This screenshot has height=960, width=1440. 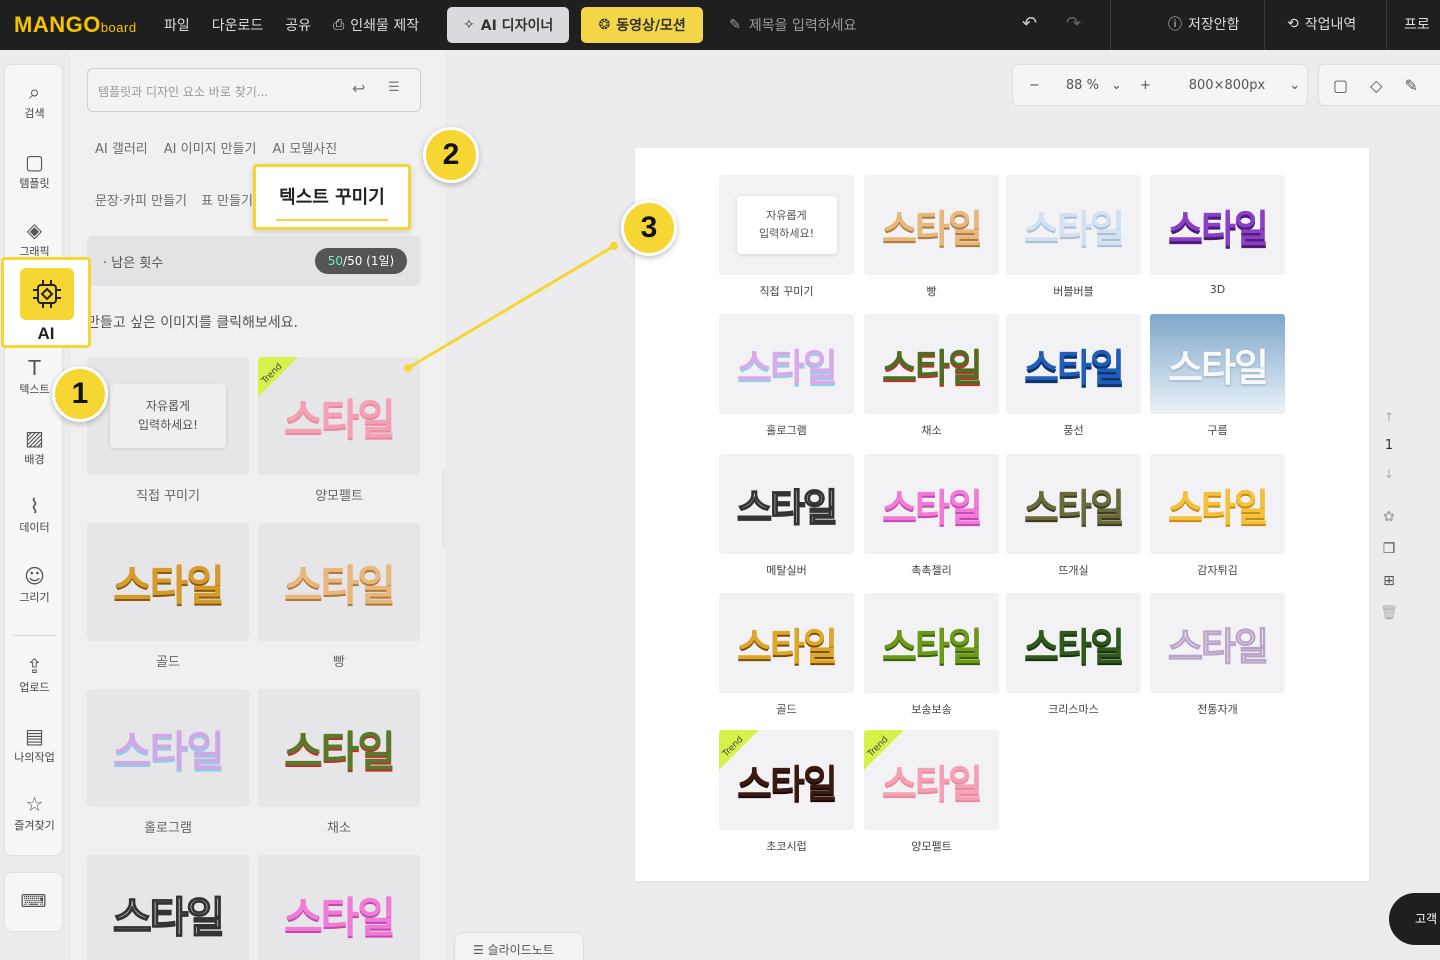 What do you see at coordinates (1073, 430) in the screenshot?
I see `tile-label: 풍선` at bounding box center [1073, 430].